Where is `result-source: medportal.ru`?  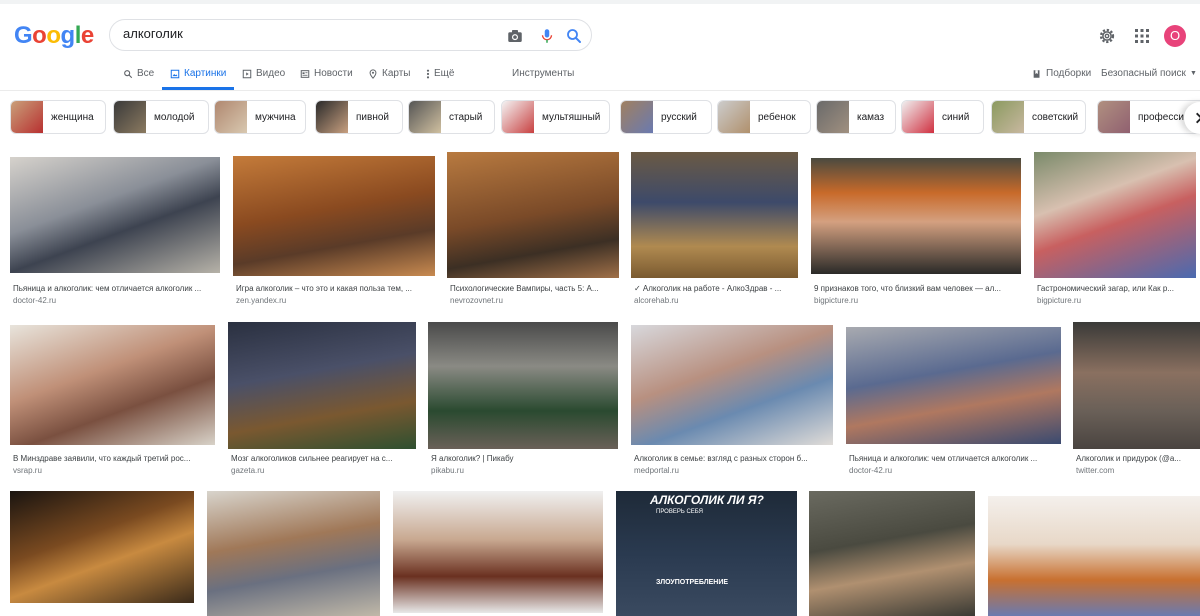 result-source: medportal.ru is located at coordinates (656, 470).